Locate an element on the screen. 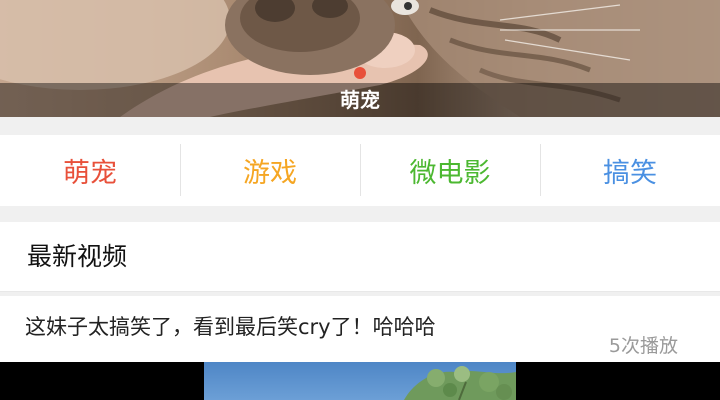 The image size is (720, 400). section-title: 最新视频 is located at coordinates (77, 256).